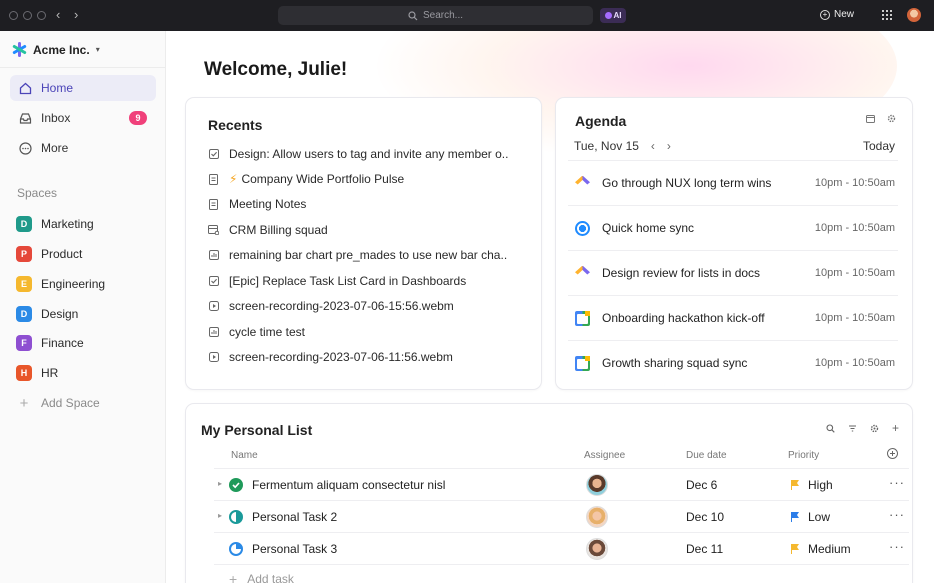 This screenshot has height=583, width=934. I want to click on today-button: Today, so click(879, 146).